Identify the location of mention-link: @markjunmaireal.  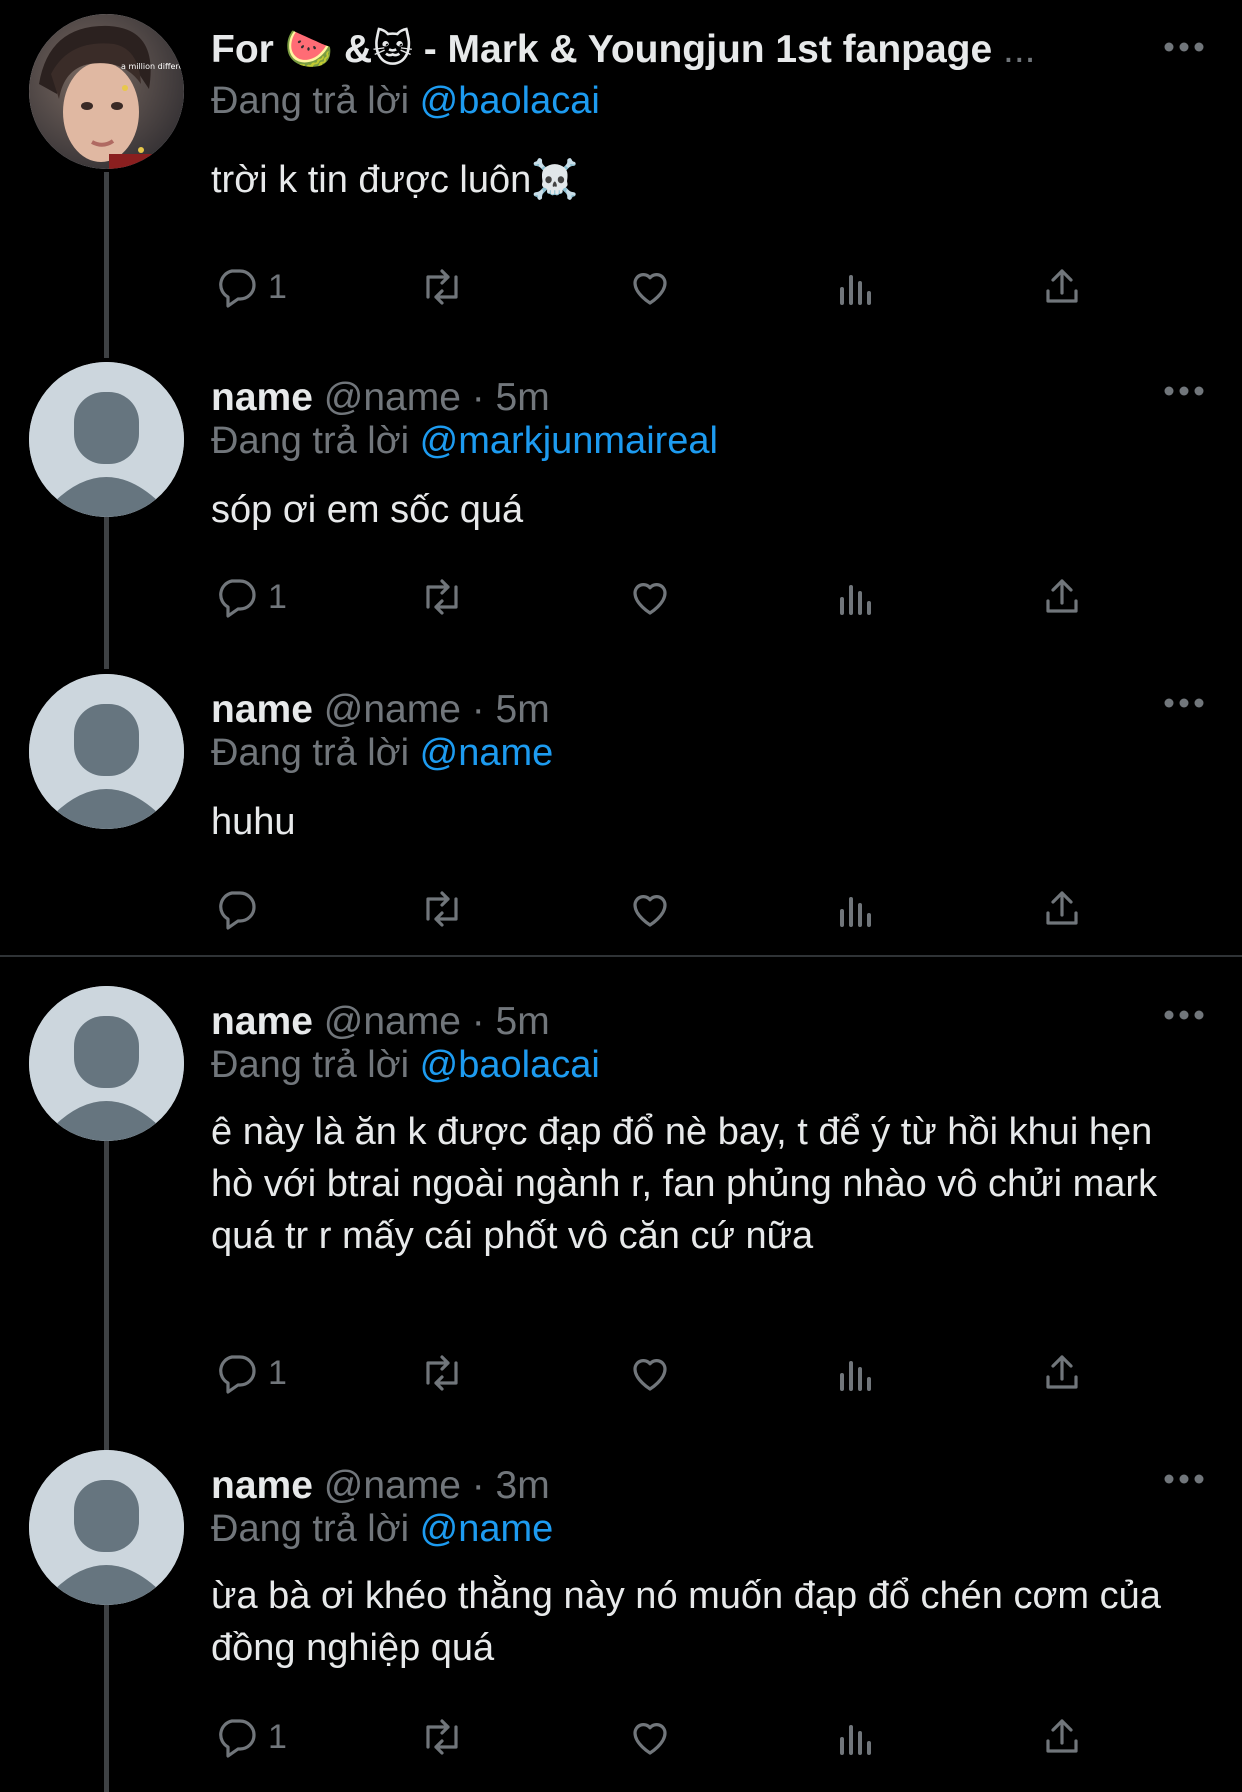
(569, 441).